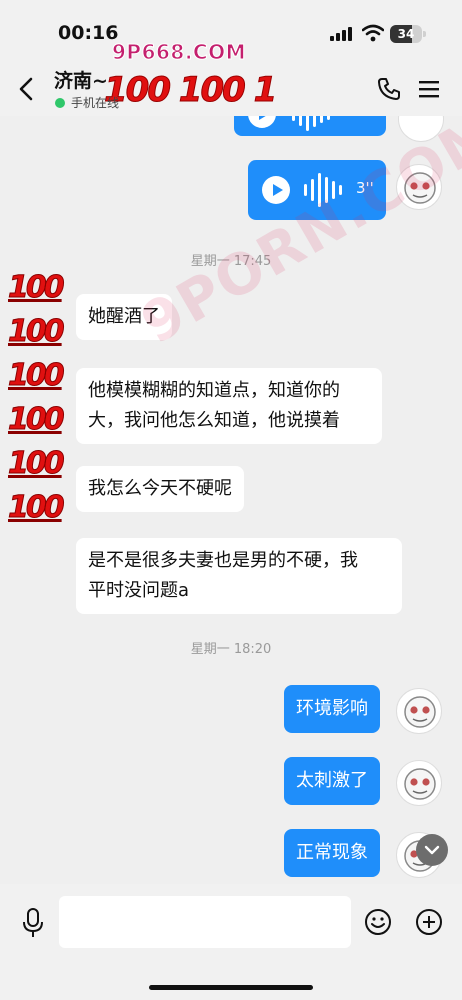 The width and height of the screenshot is (462, 1000). Describe the element at coordinates (190, 90) in the screenshot. I see `title-decoration-sticker: 100 100 1` at that location.